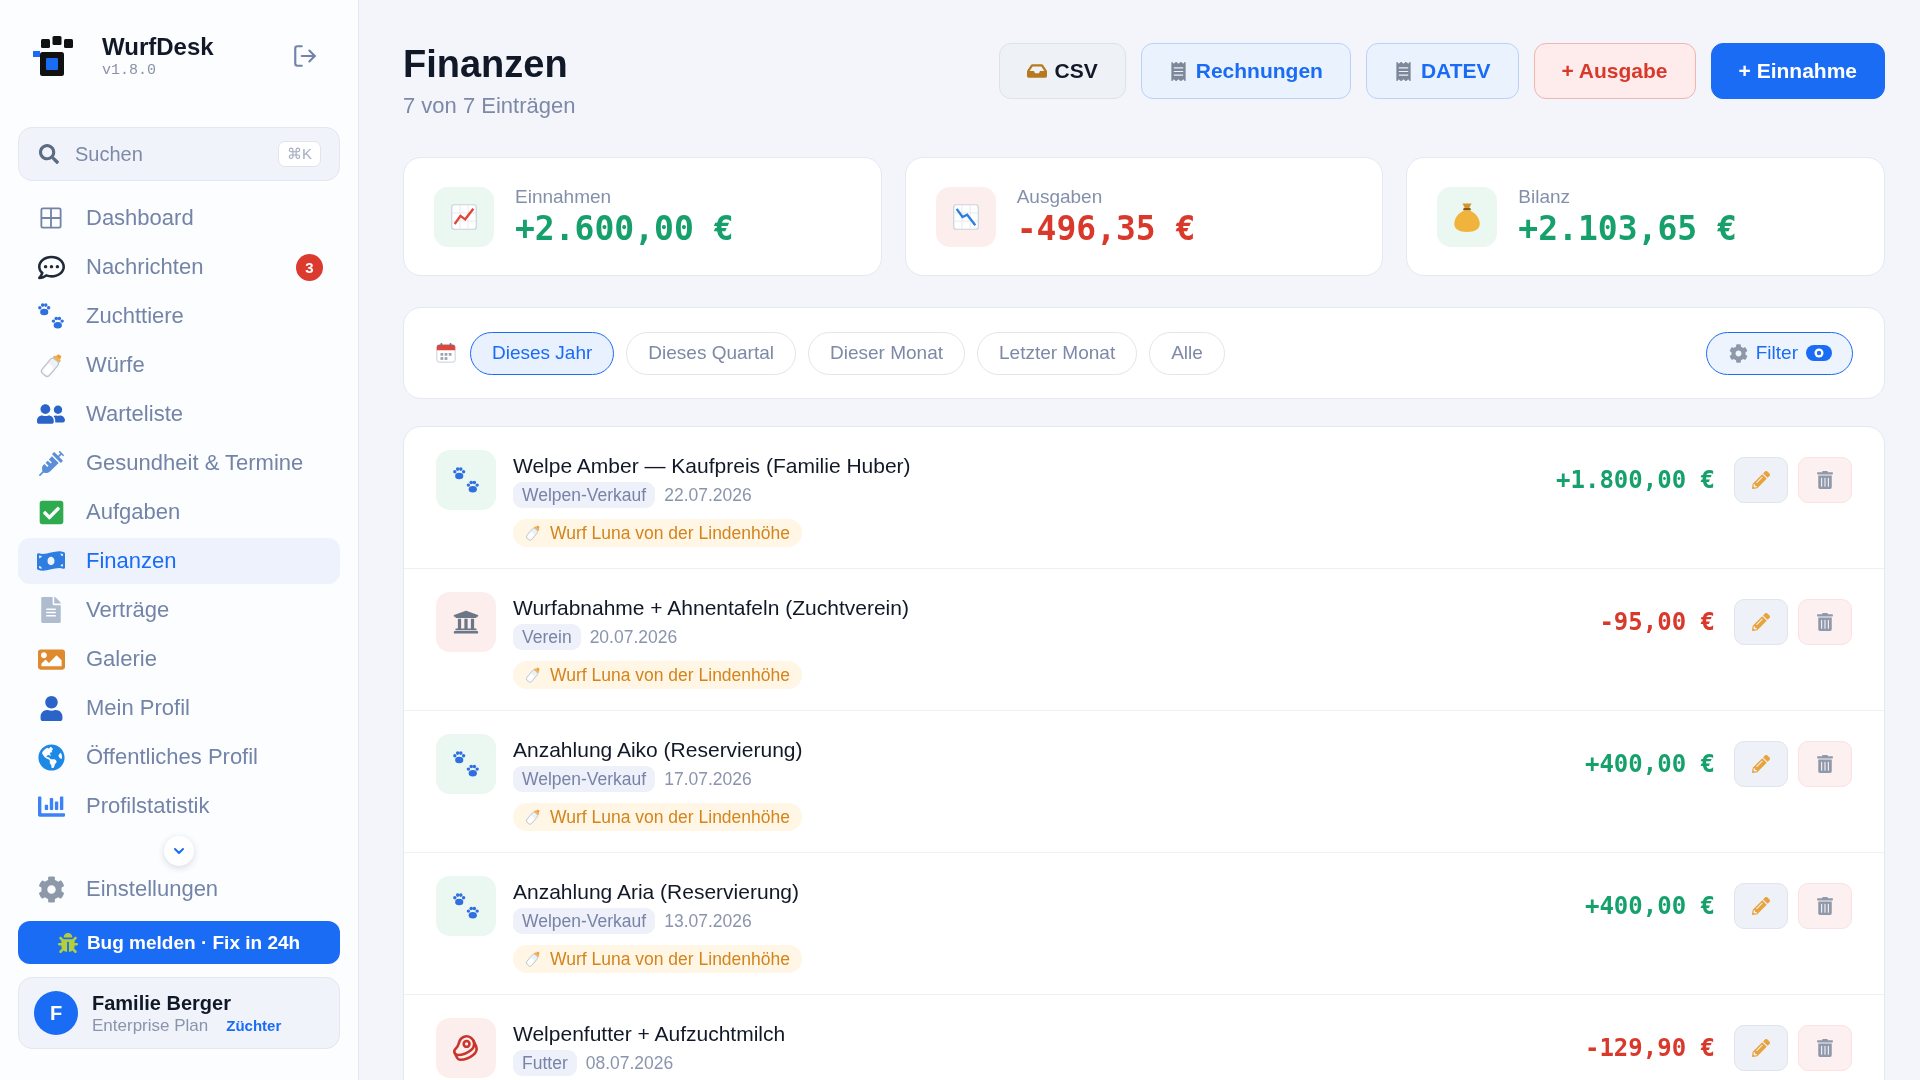 This screenshot has width=1920, height=1080. I want to click on check-box-icon, so click(51, 512).